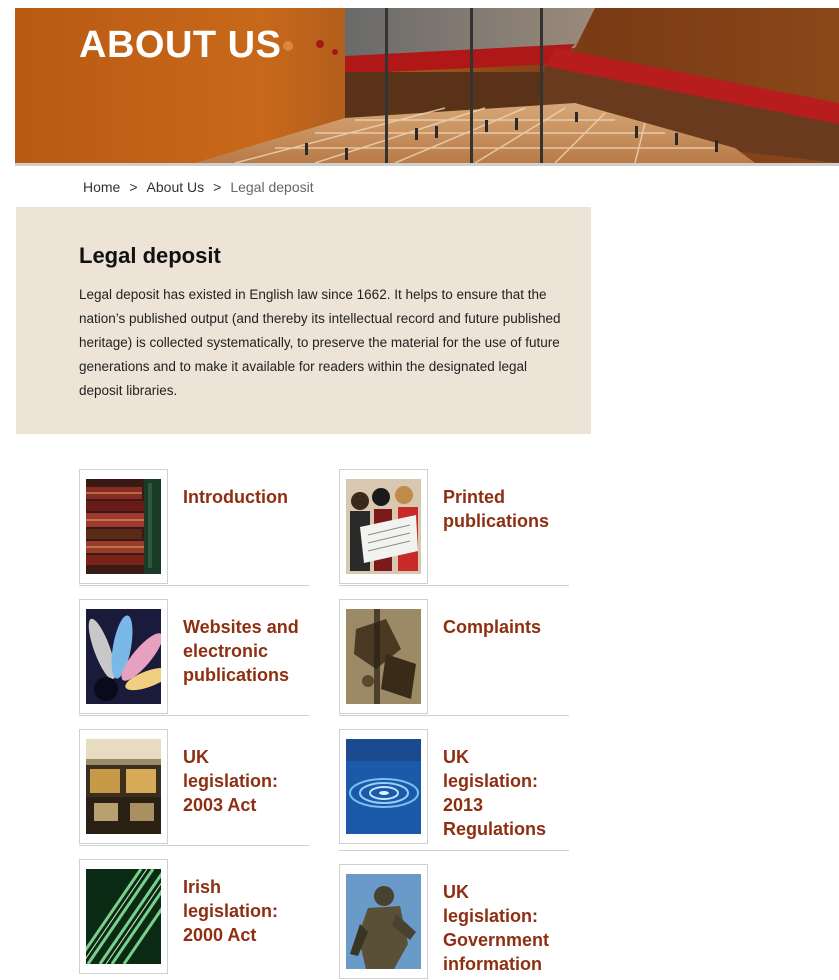 The height and width of the screenshot is (980, 839). I want to click on tile-link-uk-legislation-government: UK legislation: Government information, so click(505, 928).